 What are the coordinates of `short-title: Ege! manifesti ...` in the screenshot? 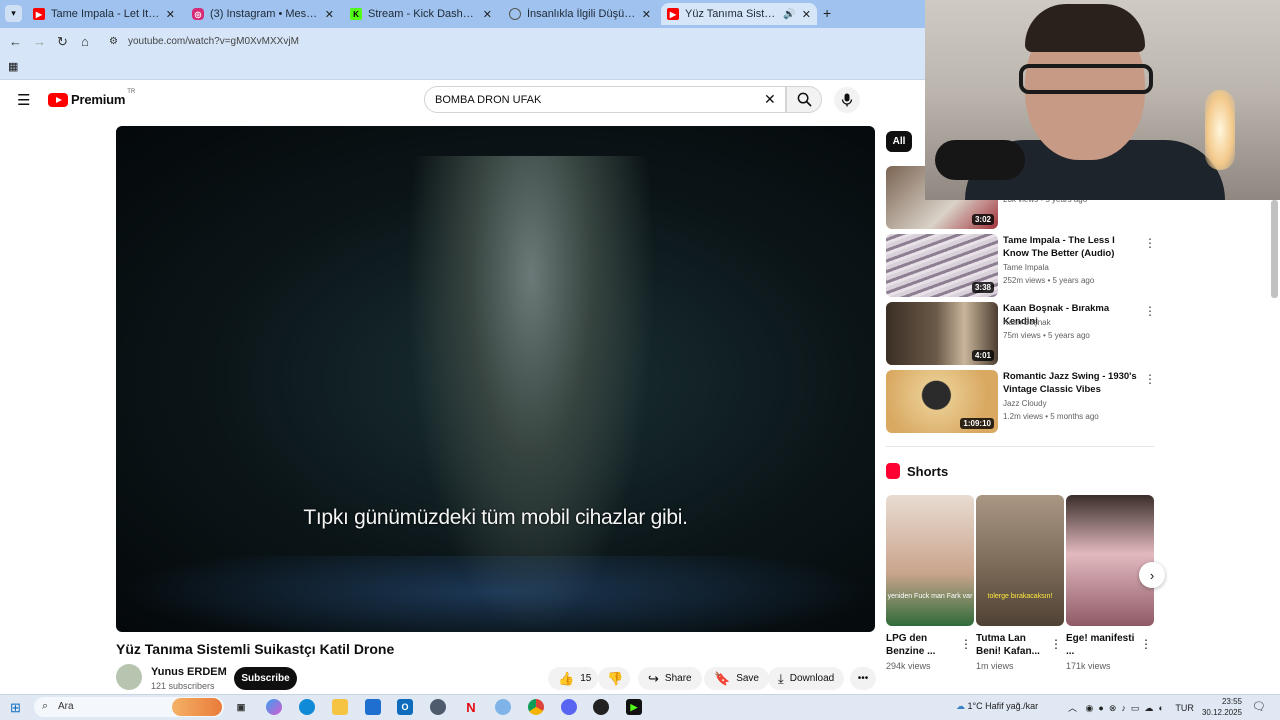 It's located at (1101, 645).